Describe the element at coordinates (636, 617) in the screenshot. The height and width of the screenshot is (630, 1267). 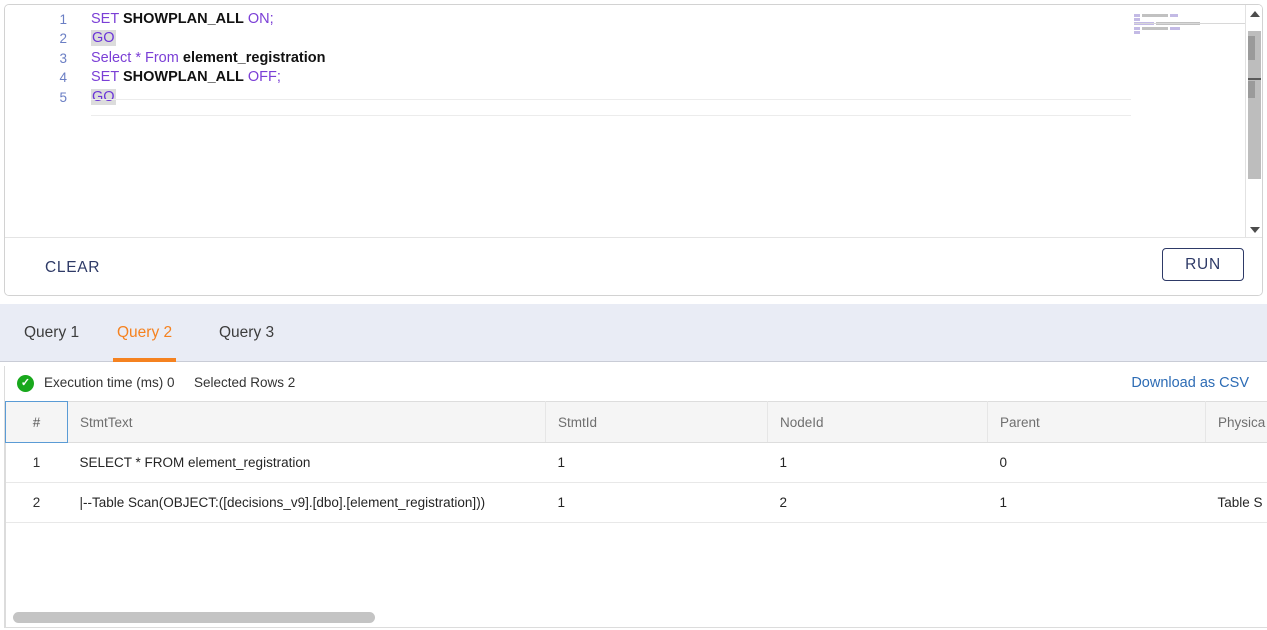
I see `results-horizontal-scrollbar` at that location.